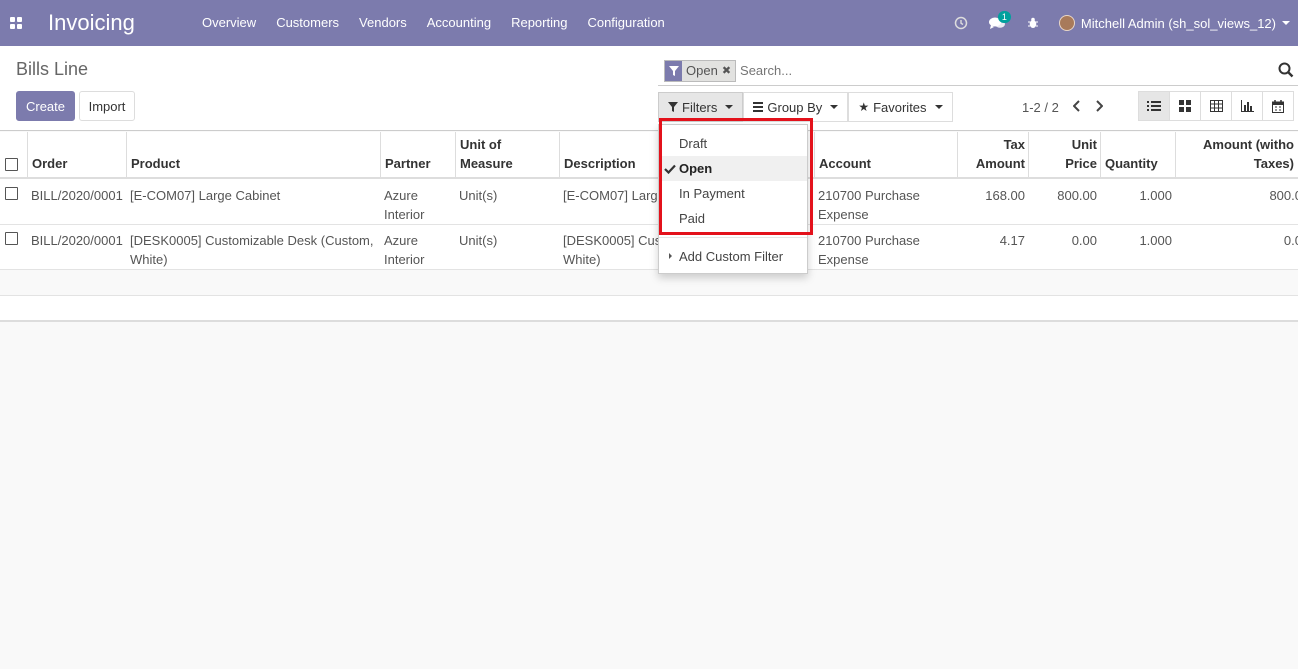  What do you see at coordinates (733, 193) in the screenshot?
I see `filter-in-payment: In Payment` at bounding box center [733, 193].